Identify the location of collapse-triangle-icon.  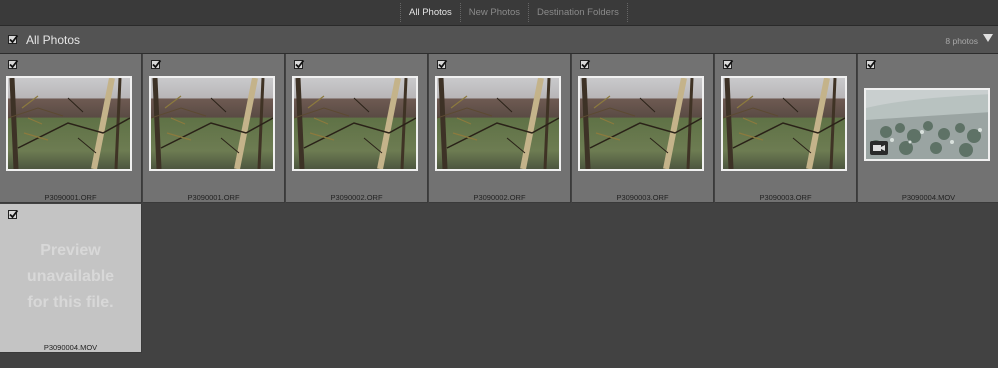
(988, 38).